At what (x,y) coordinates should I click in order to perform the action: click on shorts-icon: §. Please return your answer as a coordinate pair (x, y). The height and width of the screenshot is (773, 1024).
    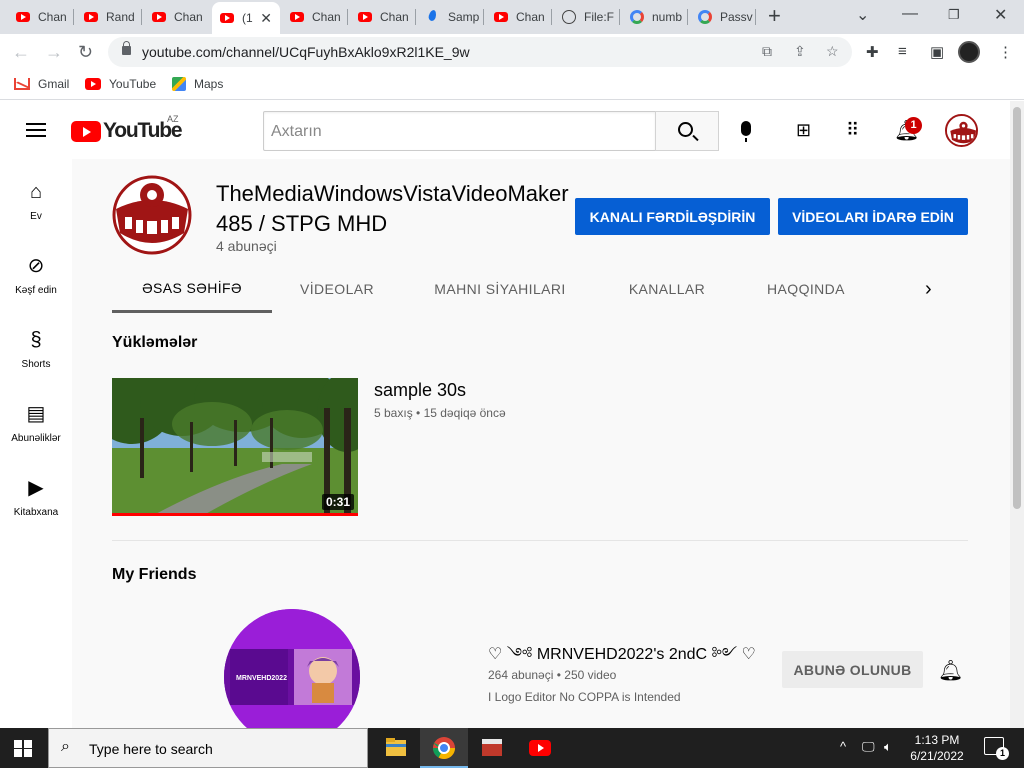
    Looking at the image, I should click on (36, 340).